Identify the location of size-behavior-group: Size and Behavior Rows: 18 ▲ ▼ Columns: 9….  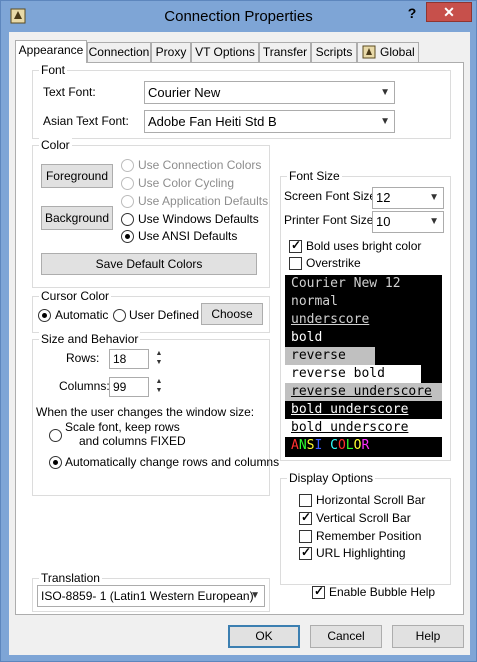
(155, 414).